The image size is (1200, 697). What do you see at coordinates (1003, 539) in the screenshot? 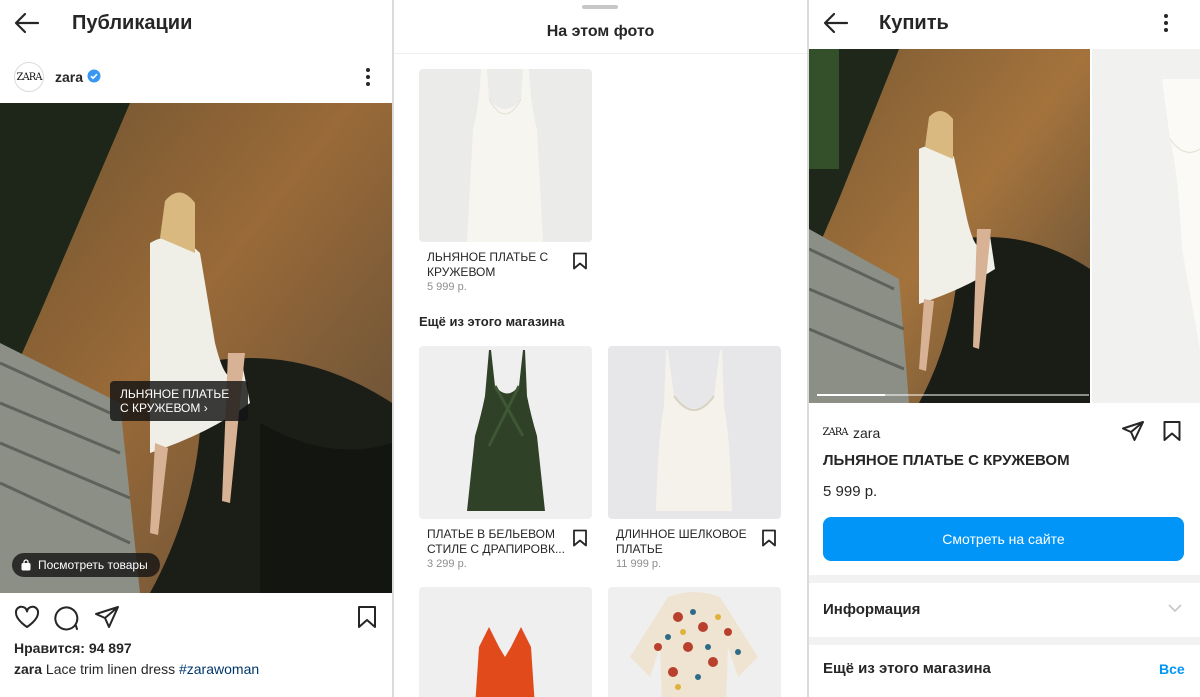
I see `view-on-website-button: Смотреть на сайте` at bounding box center [1003, 539].